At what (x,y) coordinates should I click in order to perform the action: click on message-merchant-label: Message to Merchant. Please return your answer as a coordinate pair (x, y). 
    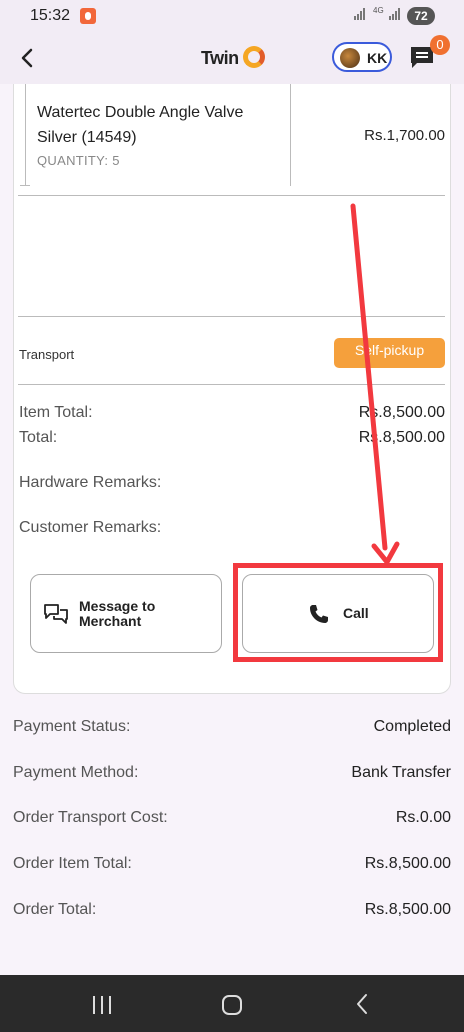
    Looking at the image, I should click on (117, 613).